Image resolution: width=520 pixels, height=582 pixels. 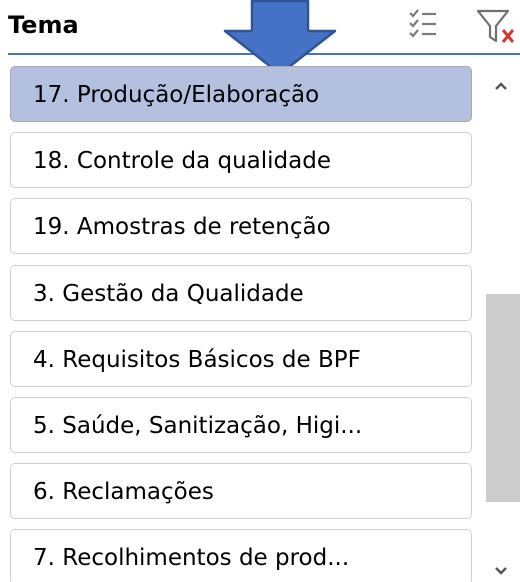 What do you see at coordinates (182, 161) in the screenshot?
I see `slicer-item-label: 18. Controle da qualidade` at bounding box center [182, 161].